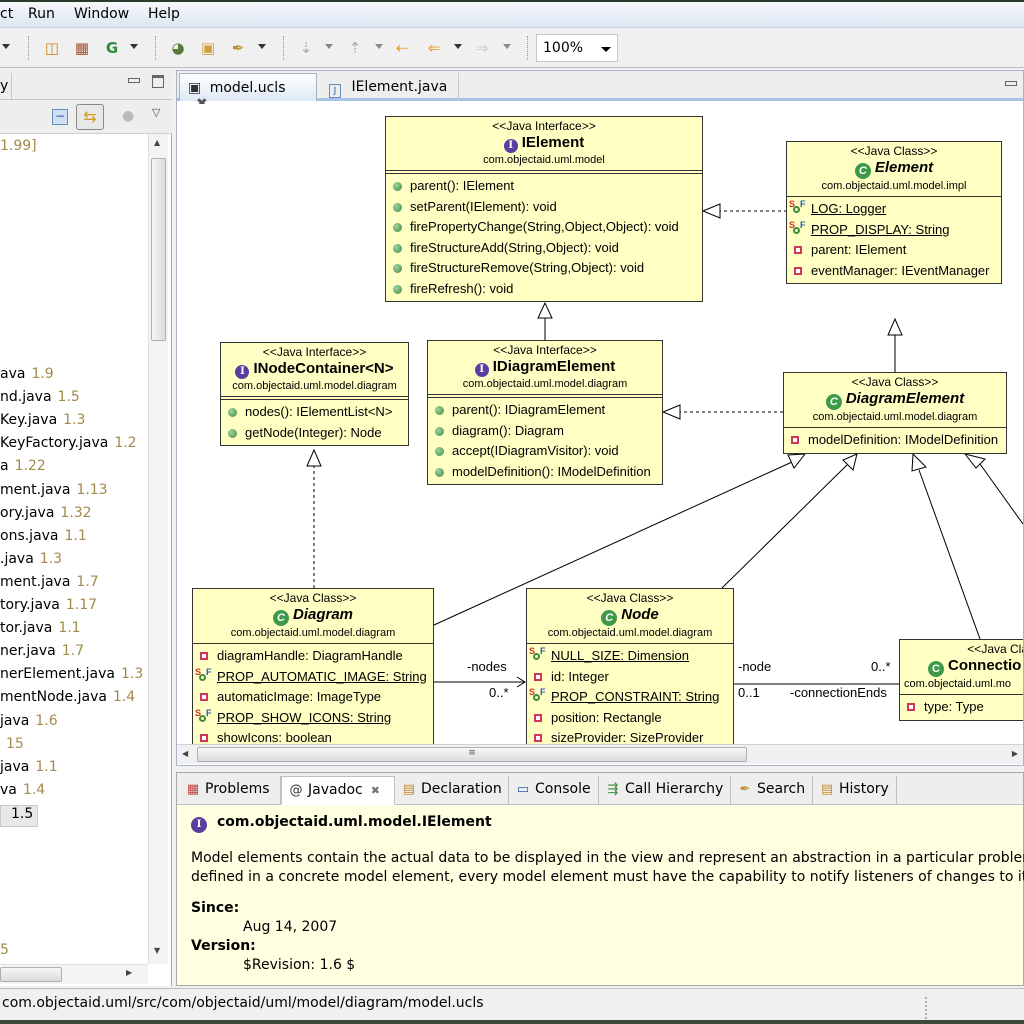 Image resolution: width=1024 pixels, height=1024 pixels. Describe the element at coordinates (40, 631) in the screenshot. I see `list-item: tor.java 1.1` at that location.